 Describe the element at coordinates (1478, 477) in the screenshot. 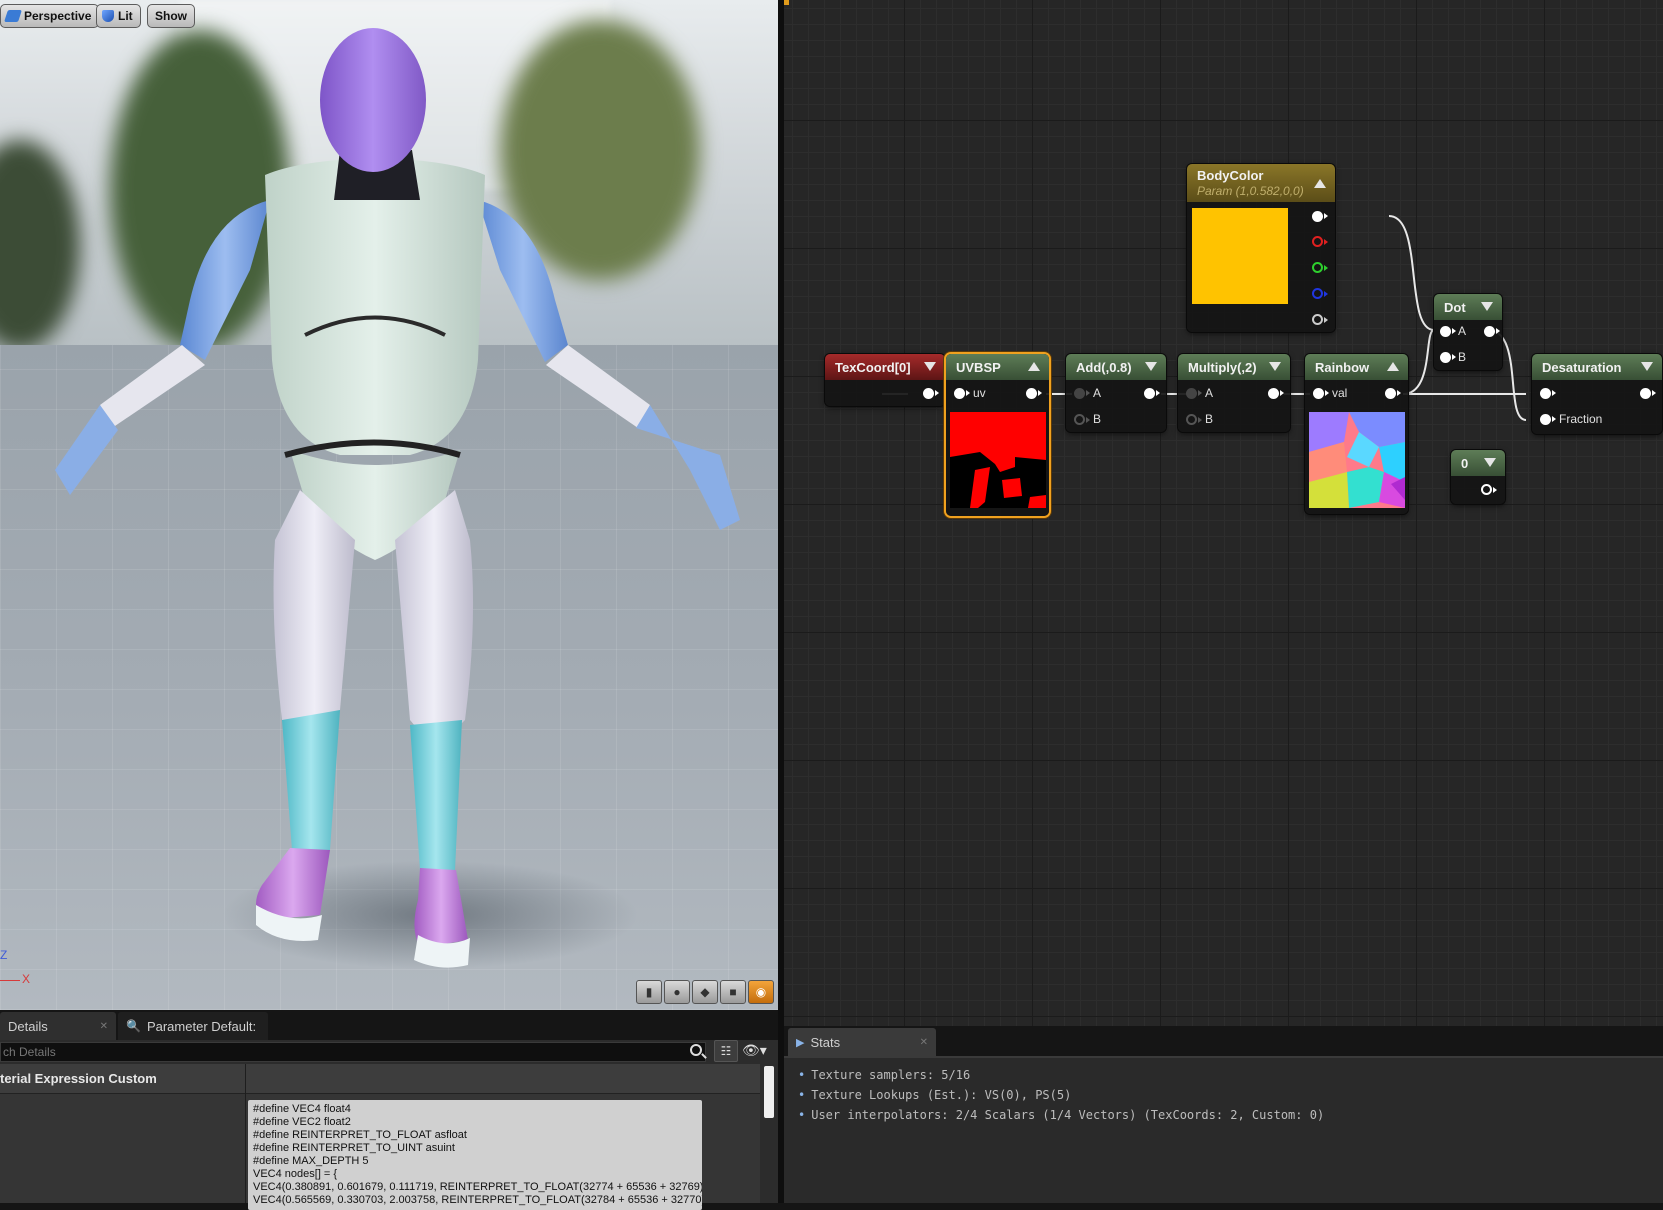

I see `node-constant: 0` at that location.